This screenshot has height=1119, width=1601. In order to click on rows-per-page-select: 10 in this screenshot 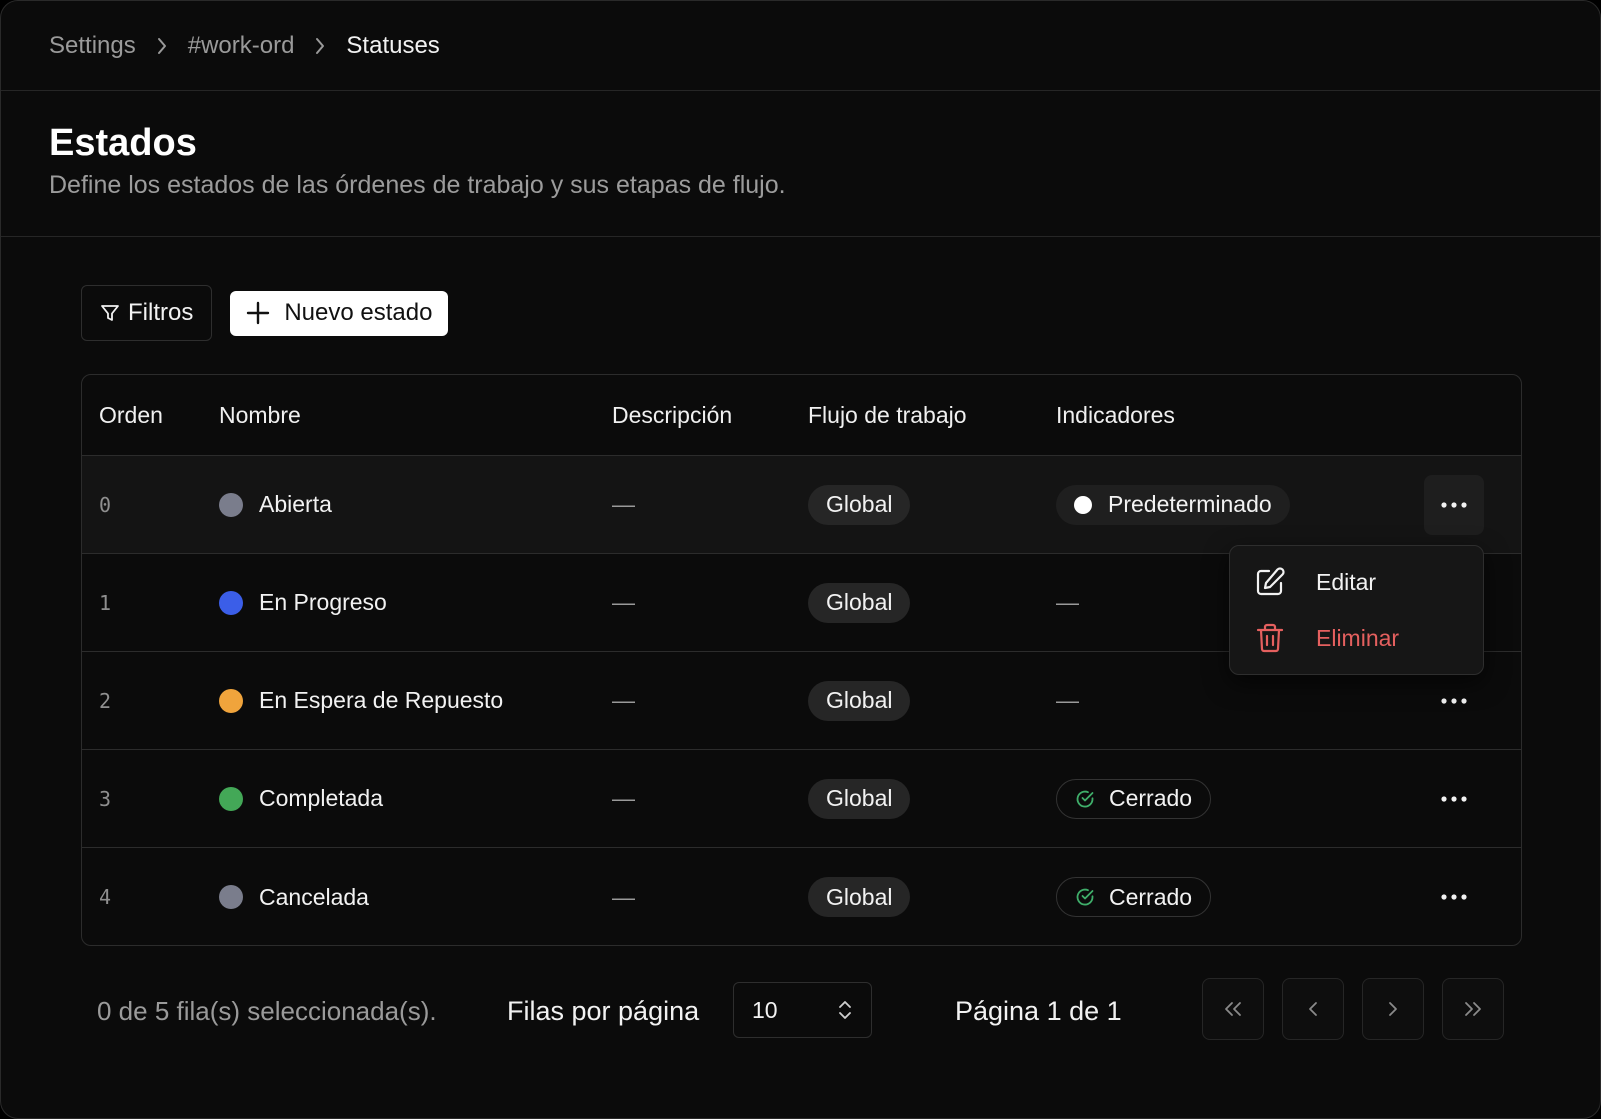, I will do `click(802, 1010)`.